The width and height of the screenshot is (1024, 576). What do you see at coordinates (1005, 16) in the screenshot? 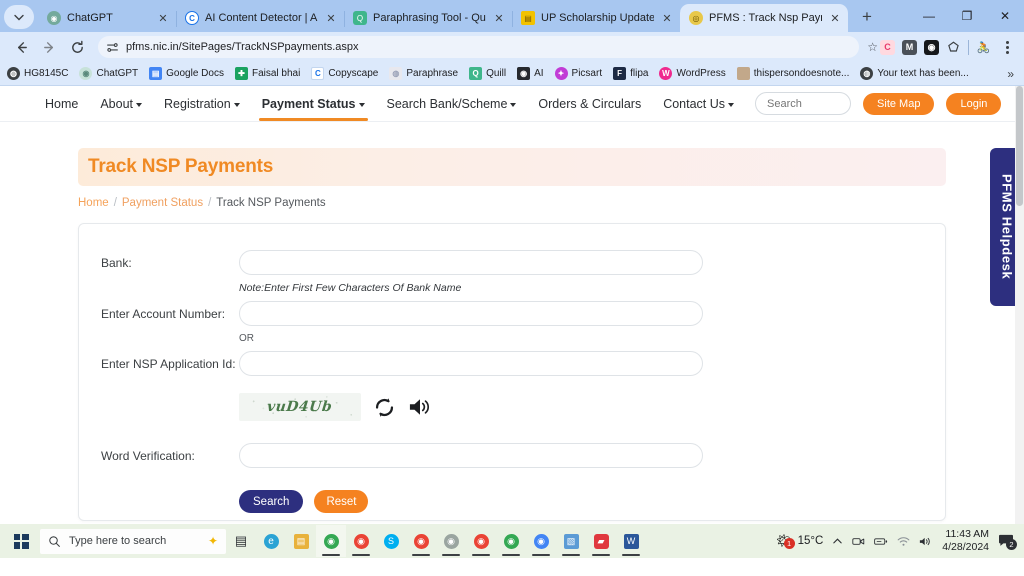
I see `close-window-button: ✕` at bounding box center [1005, 16].